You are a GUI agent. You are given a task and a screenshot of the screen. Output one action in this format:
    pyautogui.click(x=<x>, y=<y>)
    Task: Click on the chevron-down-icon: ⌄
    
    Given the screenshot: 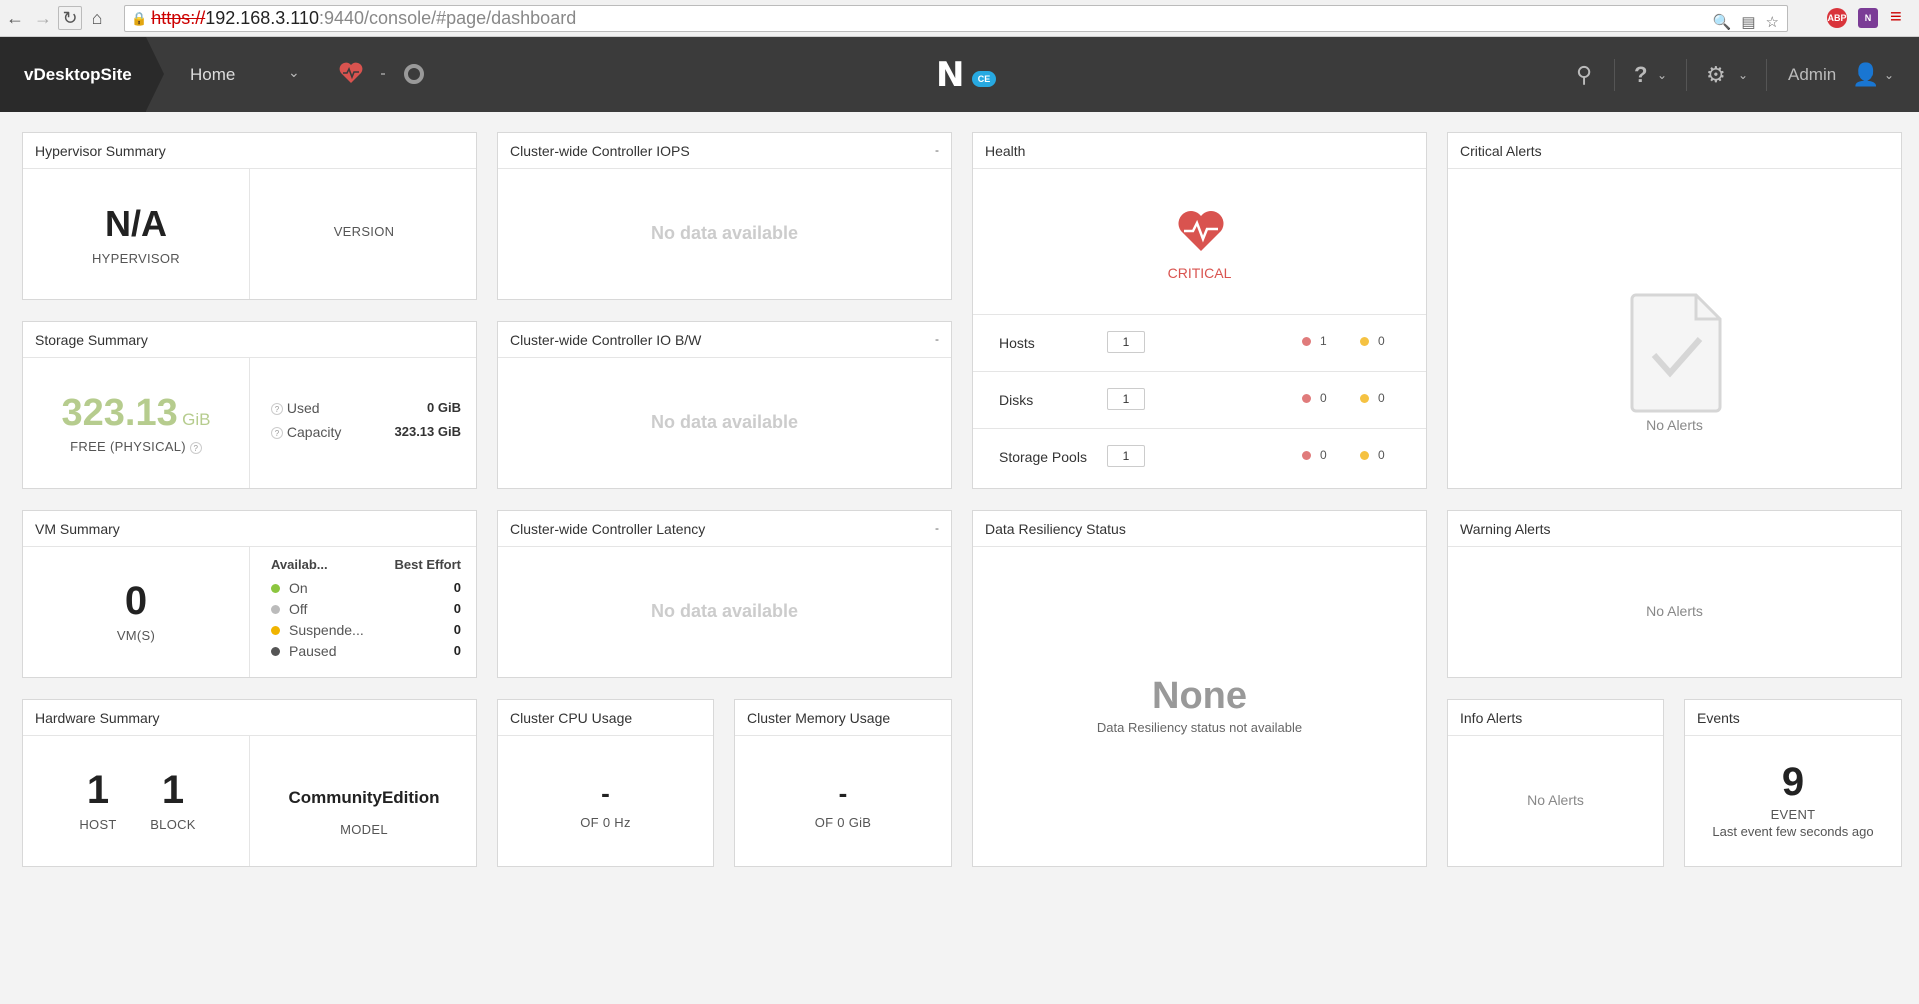 What is the action you would take?
    pyautogui.click(x=294, y=72)
    